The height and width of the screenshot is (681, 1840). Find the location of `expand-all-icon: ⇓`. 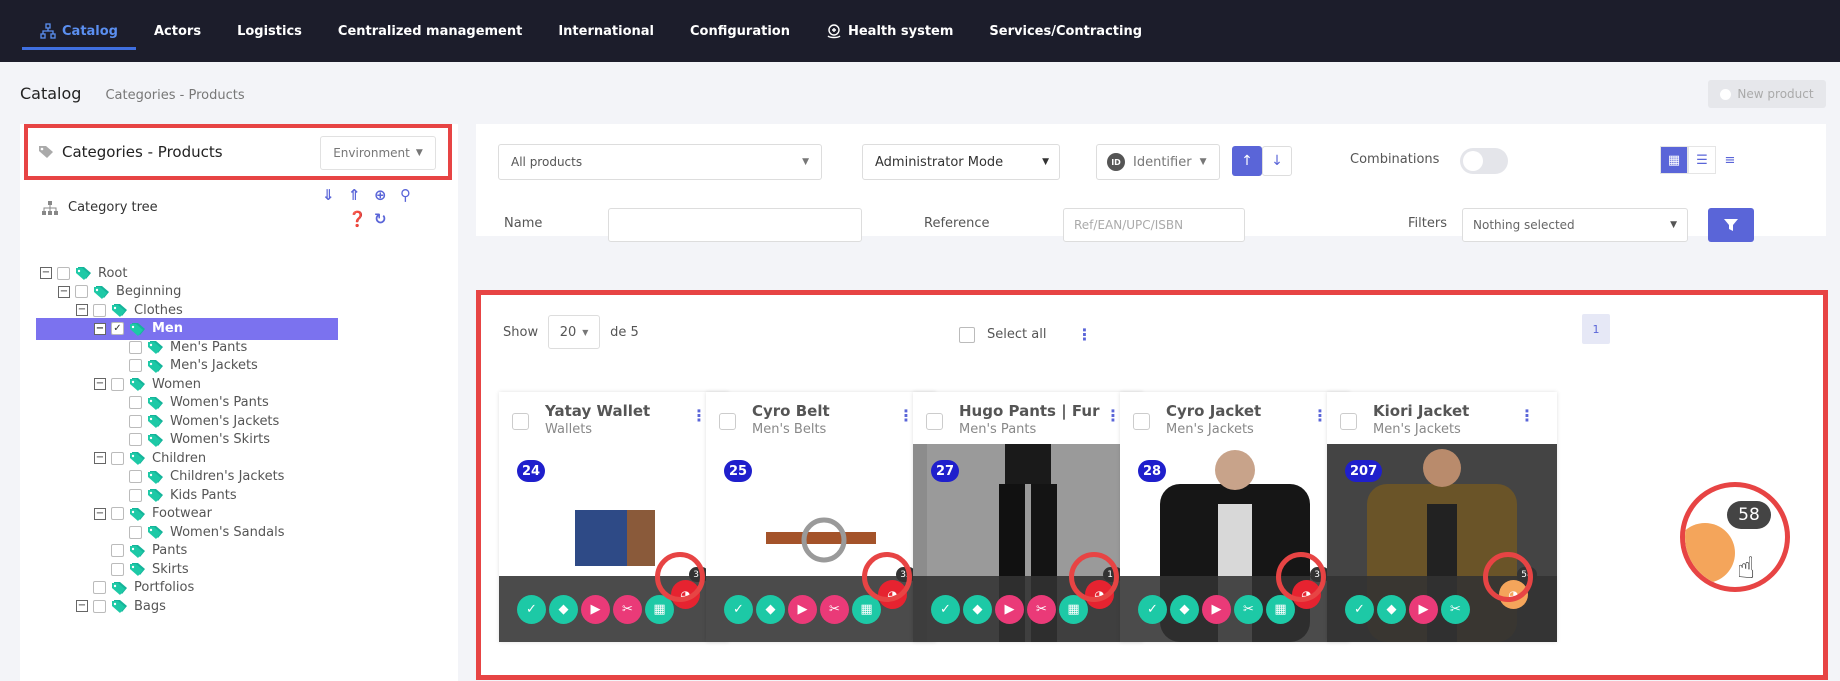

expand-all-icon: ⇓ is located at coordinates (328, 195).